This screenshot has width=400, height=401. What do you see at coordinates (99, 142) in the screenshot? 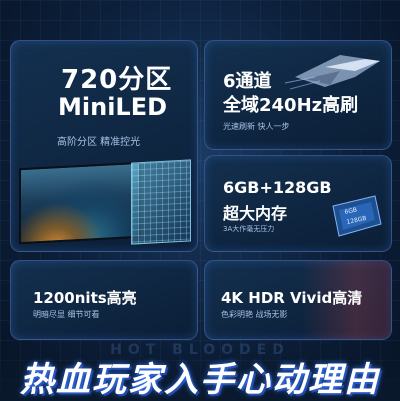
I see `miniled-subtitle: 高阶分区 精准控光` at bounding box center [99, 142].